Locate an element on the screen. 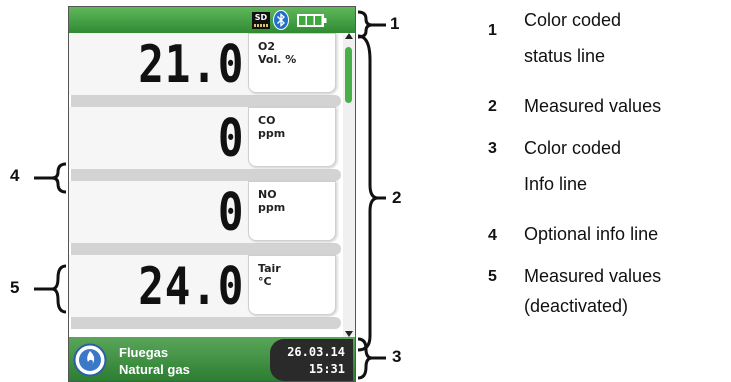 The width and height of the screenshot is (731, 382). legend-text: (deactivated) is located at coordinates (576, 306).